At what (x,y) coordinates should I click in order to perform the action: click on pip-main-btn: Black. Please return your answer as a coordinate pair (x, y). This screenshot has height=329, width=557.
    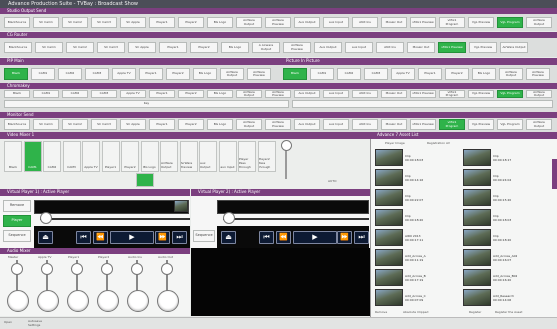
    Looking at the image, I should click on (16, 74).